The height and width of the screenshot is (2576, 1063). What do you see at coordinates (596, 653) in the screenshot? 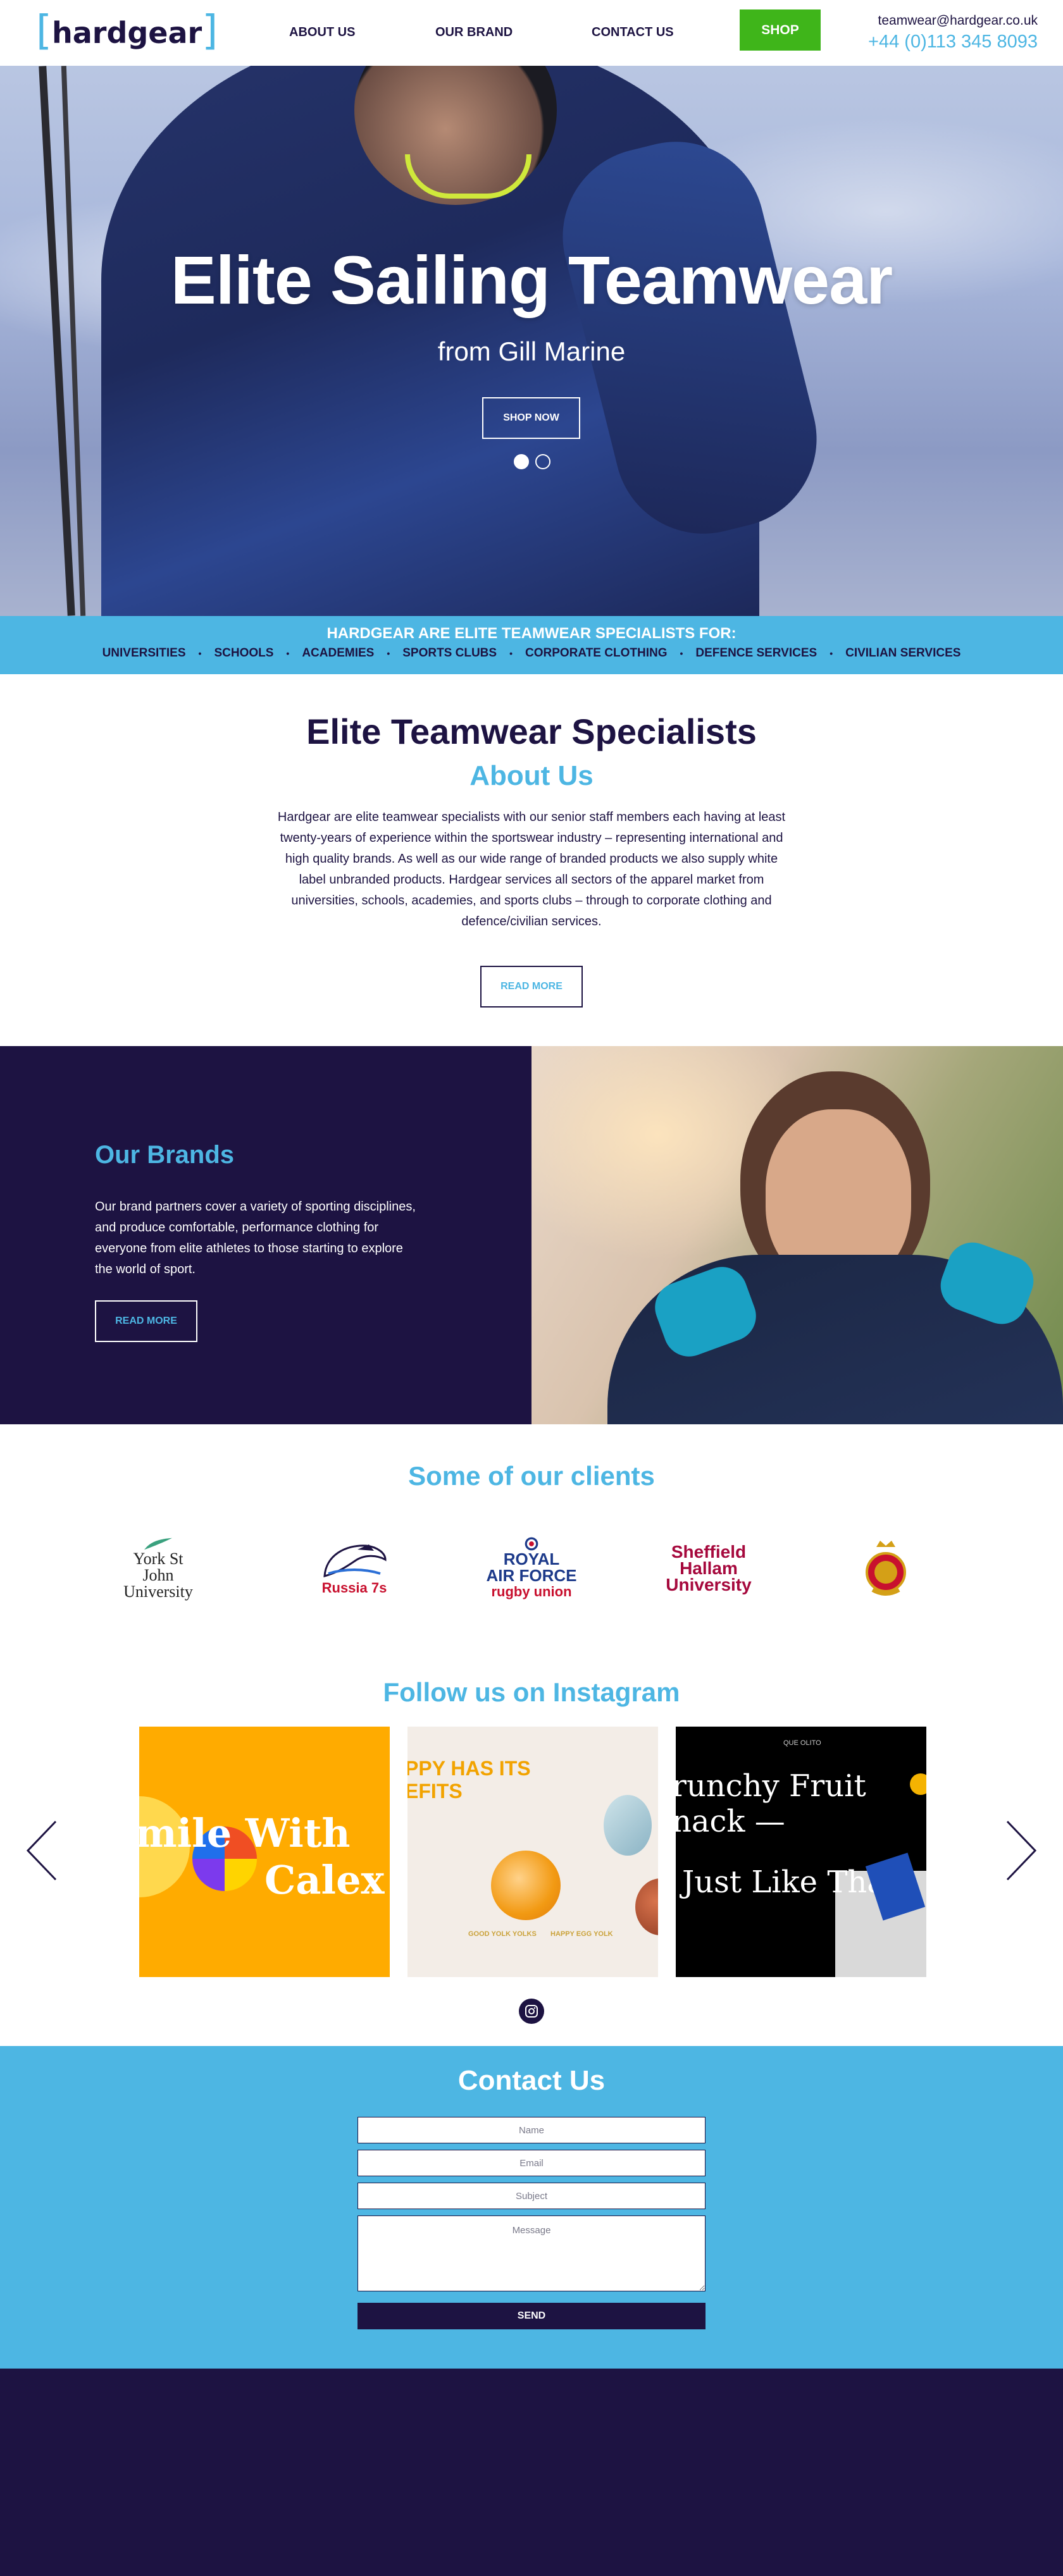
I see `sector-corporate-clothing: CORPORATE CLOTHING` at bounding box center [596, 653].